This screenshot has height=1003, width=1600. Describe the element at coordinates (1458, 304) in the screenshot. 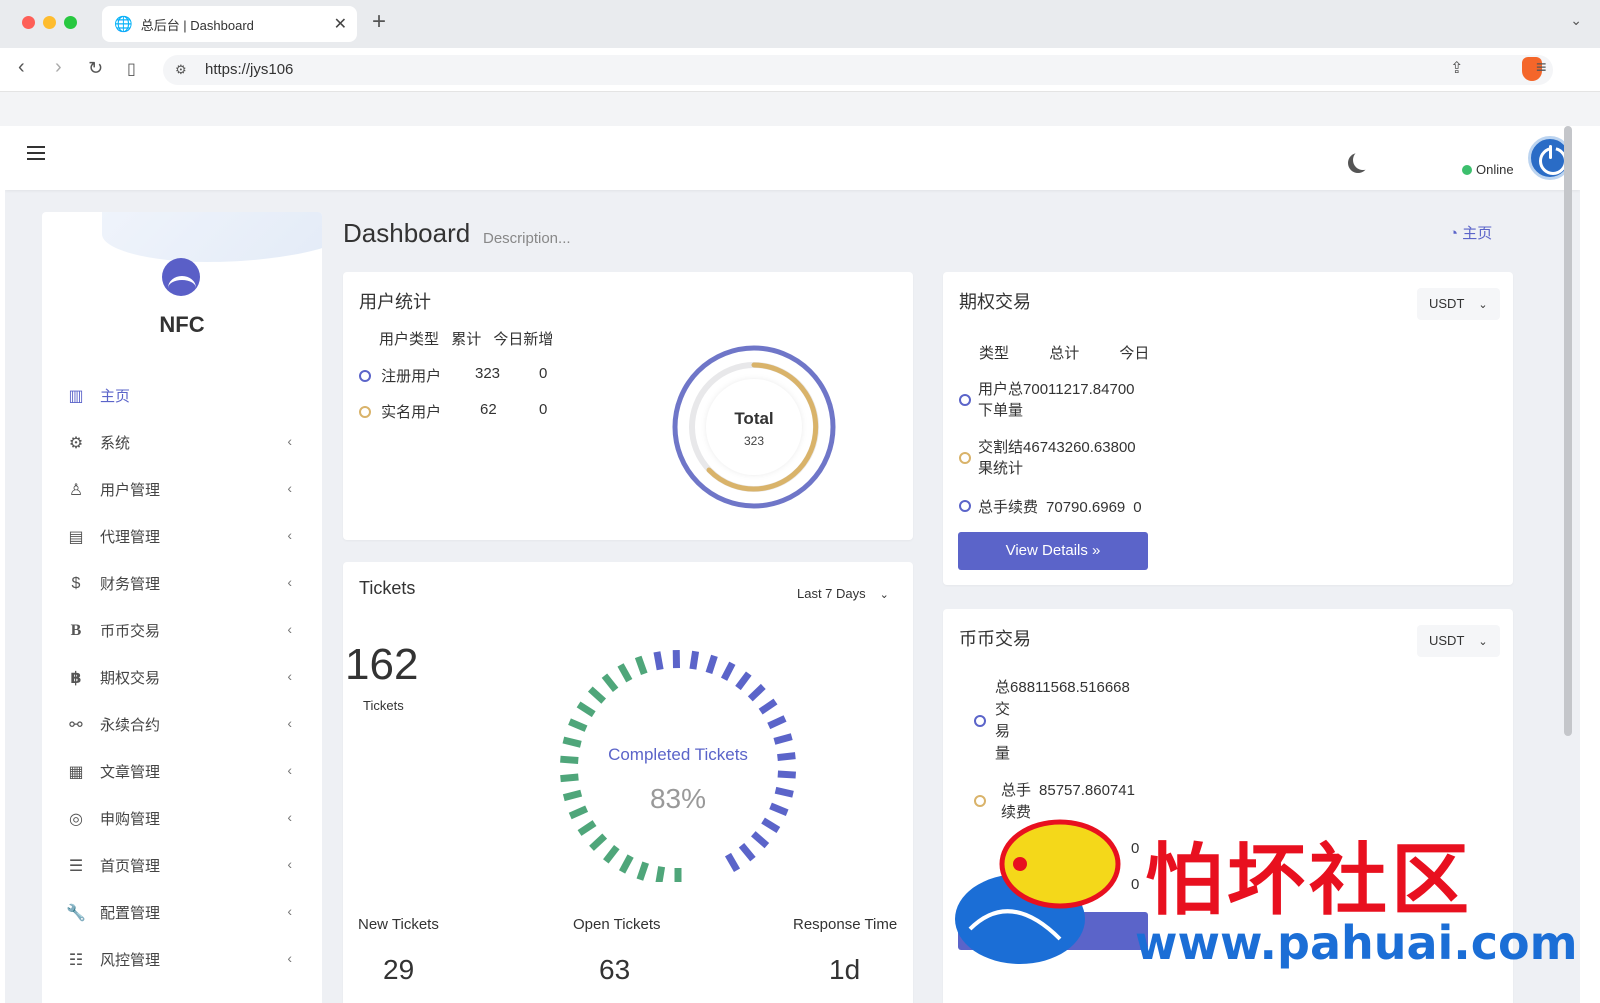

I see `options-currency-select: USDT ⌄` at that location.